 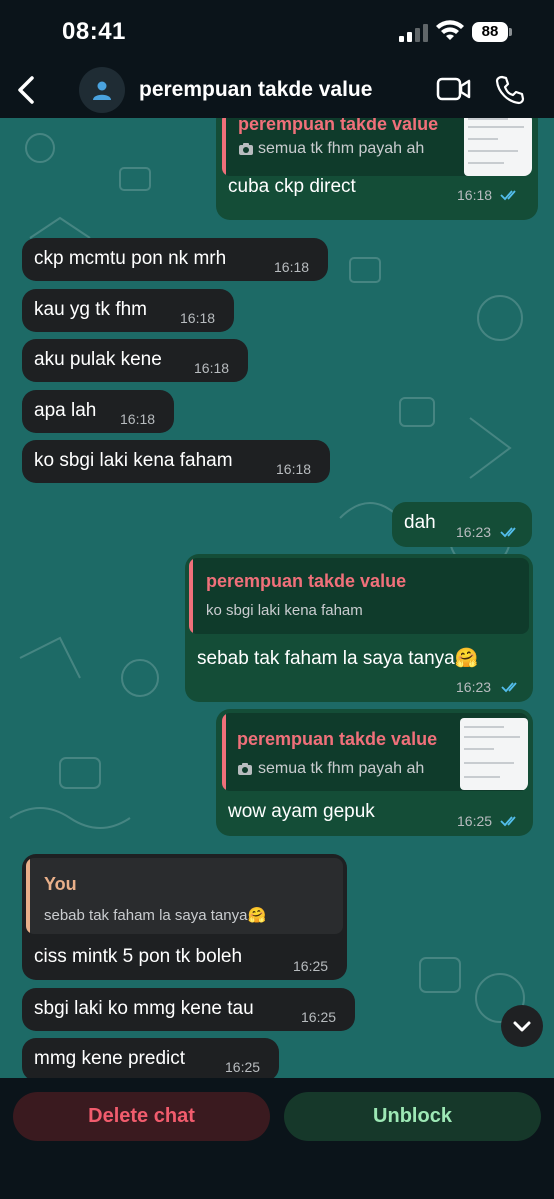 I want to click on unblock-button: Unblock, so click(x=412, y=1116).